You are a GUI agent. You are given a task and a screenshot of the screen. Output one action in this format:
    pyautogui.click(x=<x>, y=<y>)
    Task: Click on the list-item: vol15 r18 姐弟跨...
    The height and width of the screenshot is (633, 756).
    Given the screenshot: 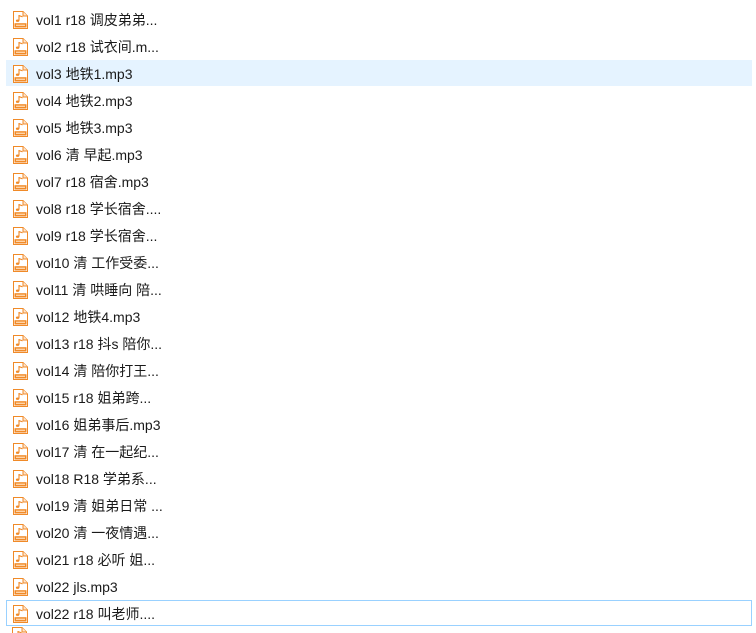 What is the action you would take?
    pyautogui.click(x=379, y=397)
    